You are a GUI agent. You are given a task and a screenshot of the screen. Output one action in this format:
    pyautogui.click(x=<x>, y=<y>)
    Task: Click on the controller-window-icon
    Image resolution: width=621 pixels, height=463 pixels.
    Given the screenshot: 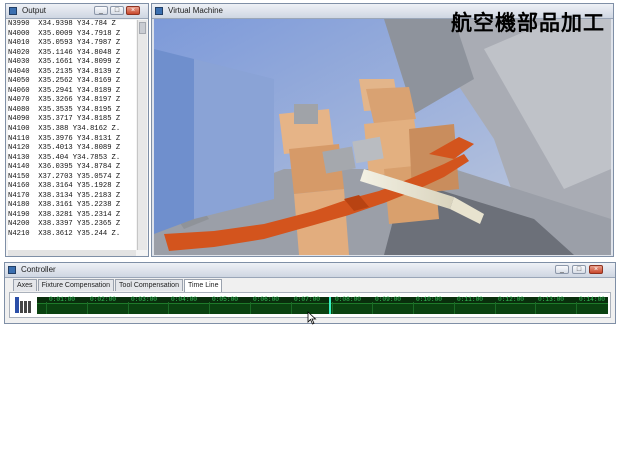 What is the action you would take?
    pyautogui.click(x=12, y=270)
    